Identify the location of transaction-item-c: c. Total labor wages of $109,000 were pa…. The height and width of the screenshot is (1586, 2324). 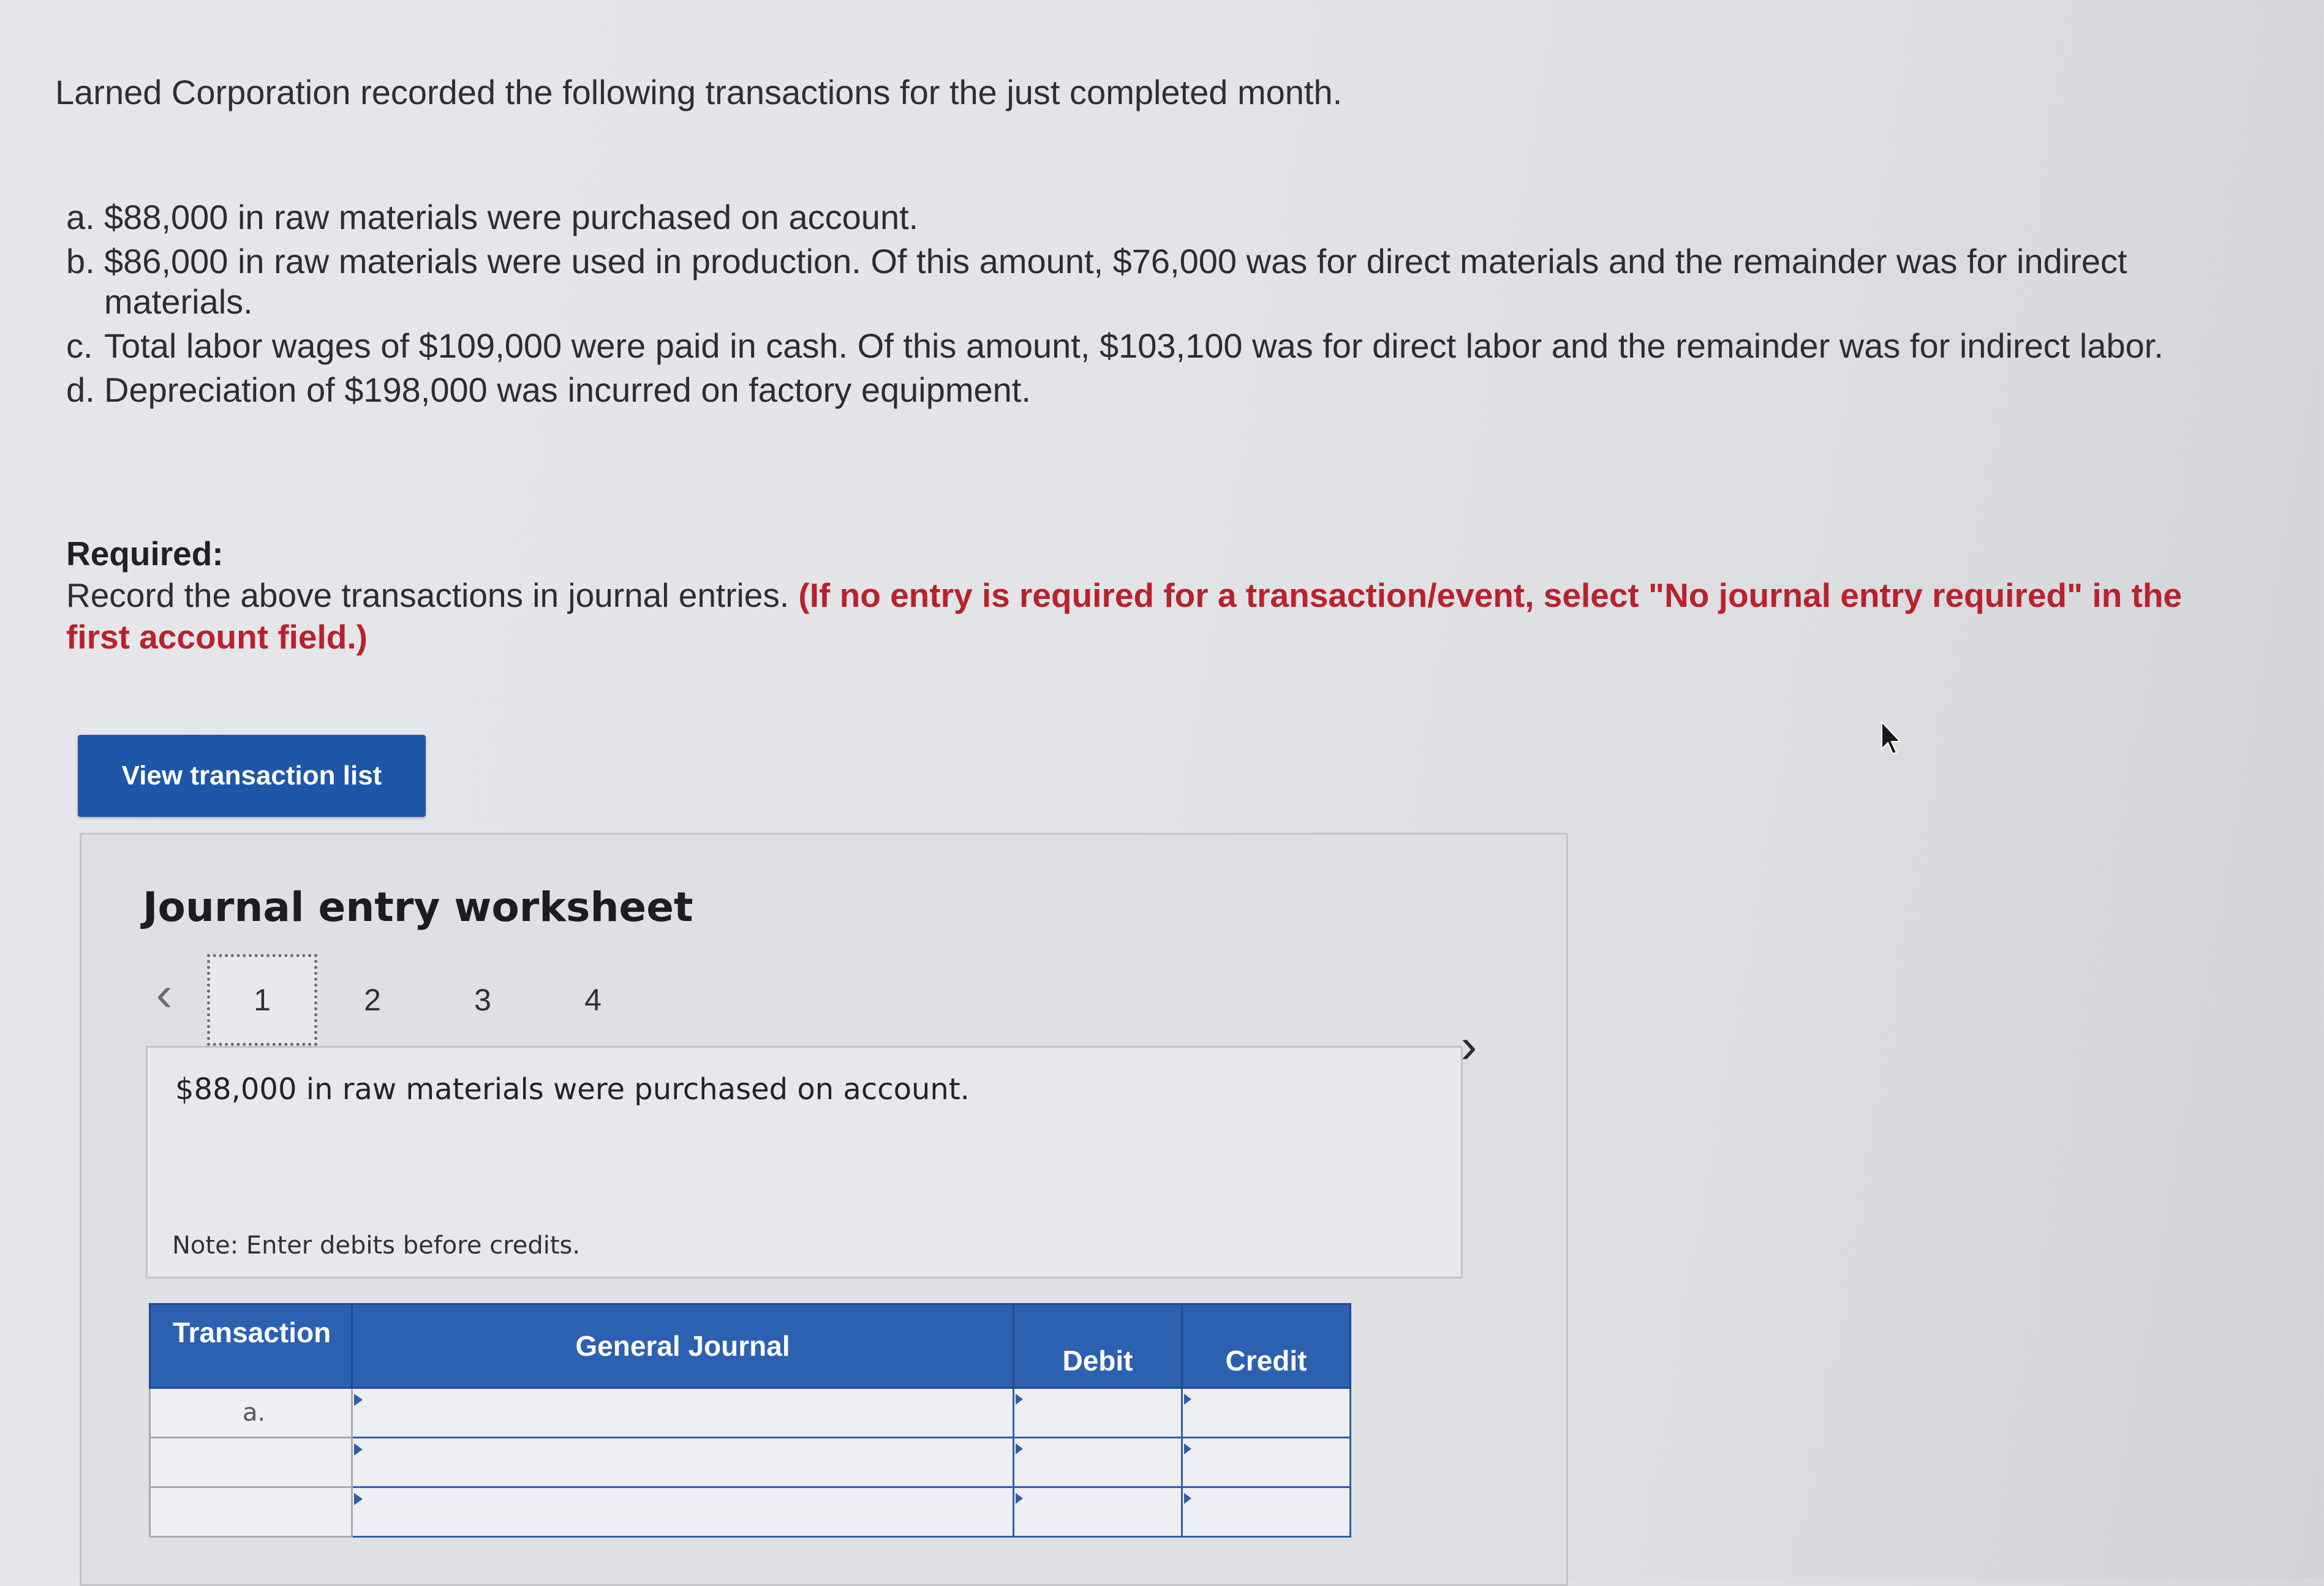
(1147, 346).